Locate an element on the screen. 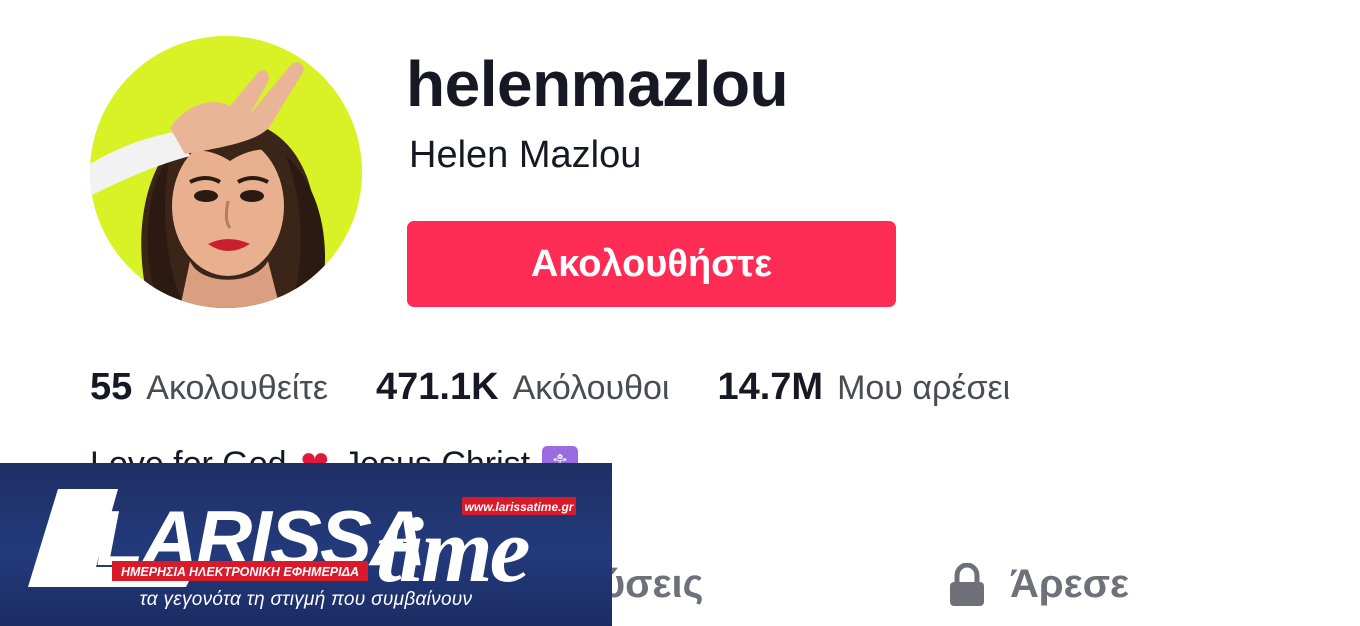  logo-url: www.larissatime.gr is located at coordinates (520, 507).